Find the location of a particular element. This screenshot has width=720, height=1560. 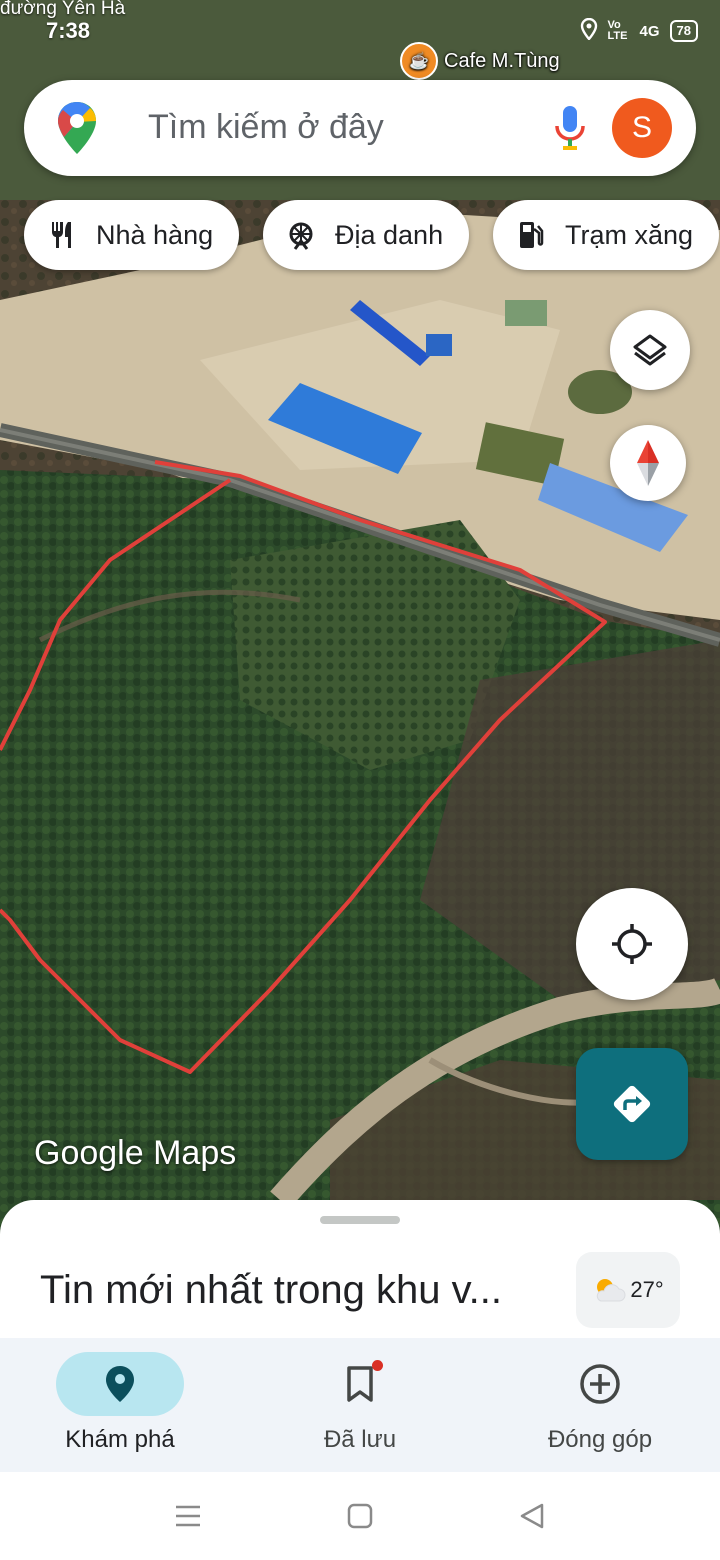

poi-cafe: ☕ Cafe M.Tùng is located at coordinates (480, 61).